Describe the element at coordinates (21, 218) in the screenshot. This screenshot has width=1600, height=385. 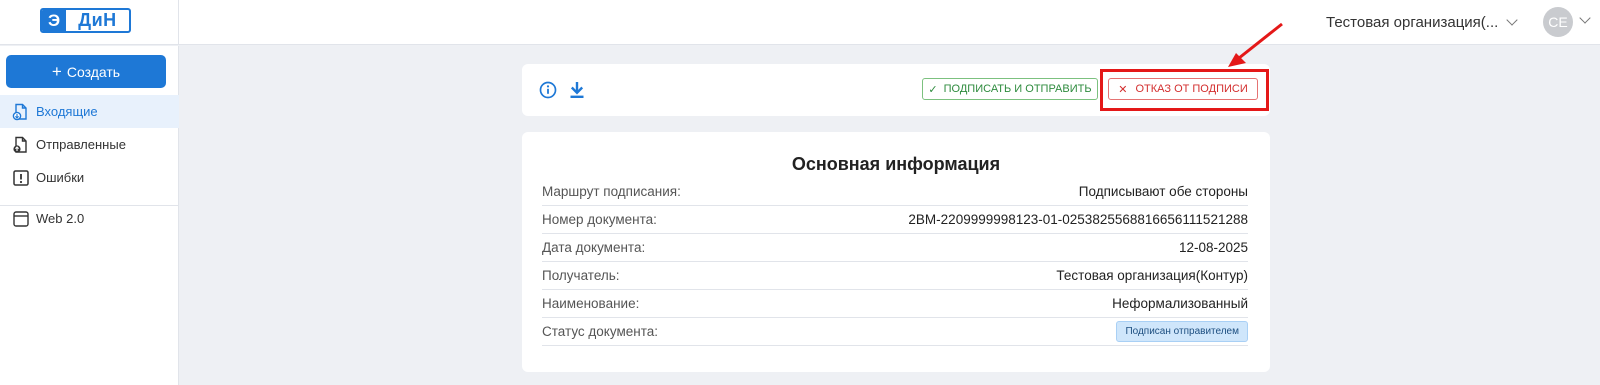
I see `window-icon` at that location.